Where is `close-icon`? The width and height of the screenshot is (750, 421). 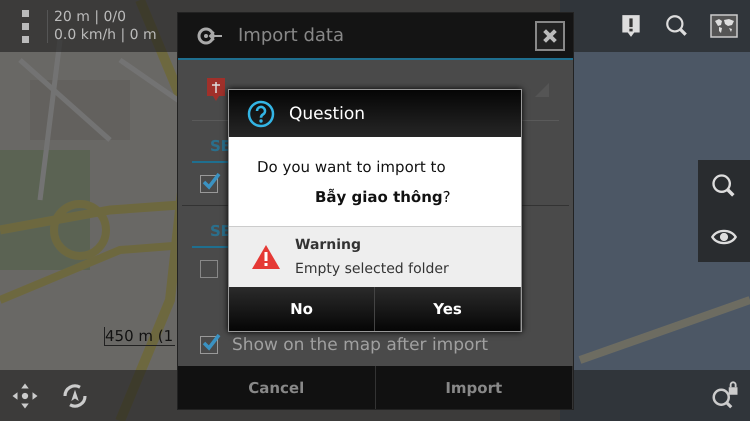 close-icon is located at coordinates (550, 35).